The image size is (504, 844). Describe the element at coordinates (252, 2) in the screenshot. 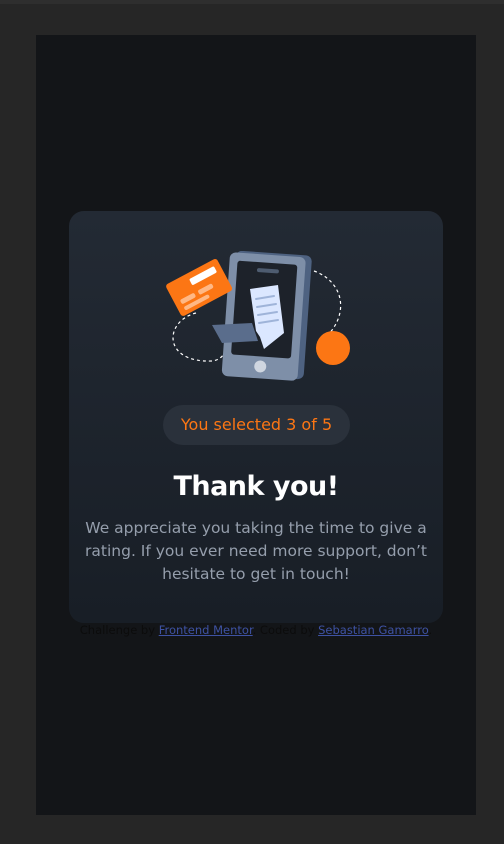

I see `browser-top-strip` at that location.